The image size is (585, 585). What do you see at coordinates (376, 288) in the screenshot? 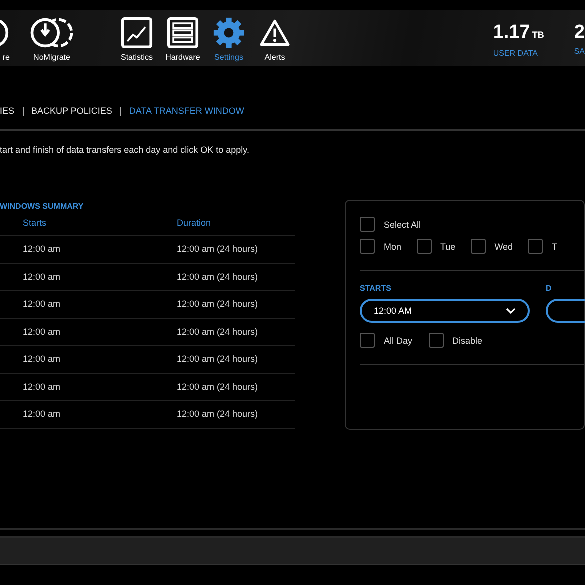
I see `field-label: STARTS` at bounding box center [376, 288].